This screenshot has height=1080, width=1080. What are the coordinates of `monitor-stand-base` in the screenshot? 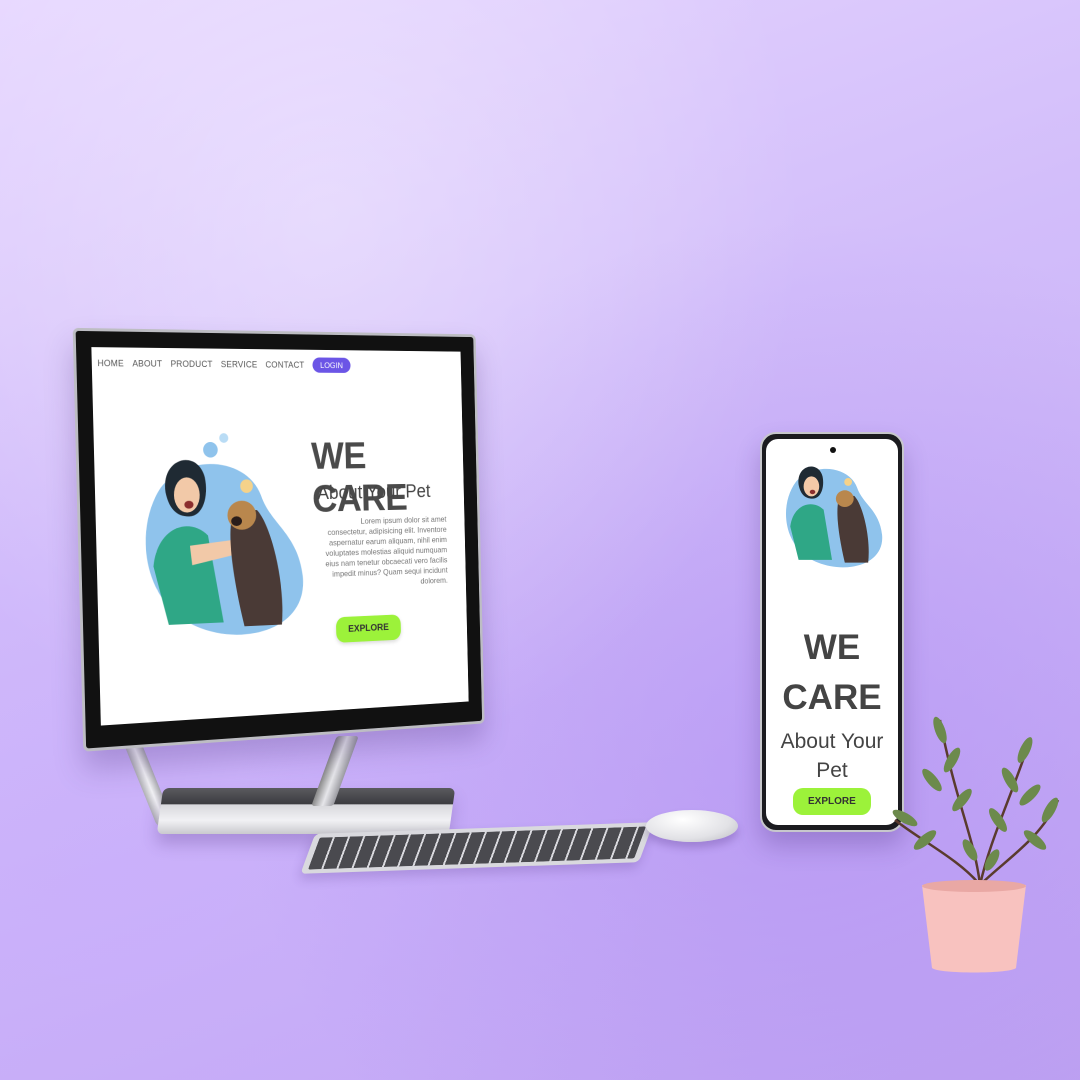 It's located at (306, 811).